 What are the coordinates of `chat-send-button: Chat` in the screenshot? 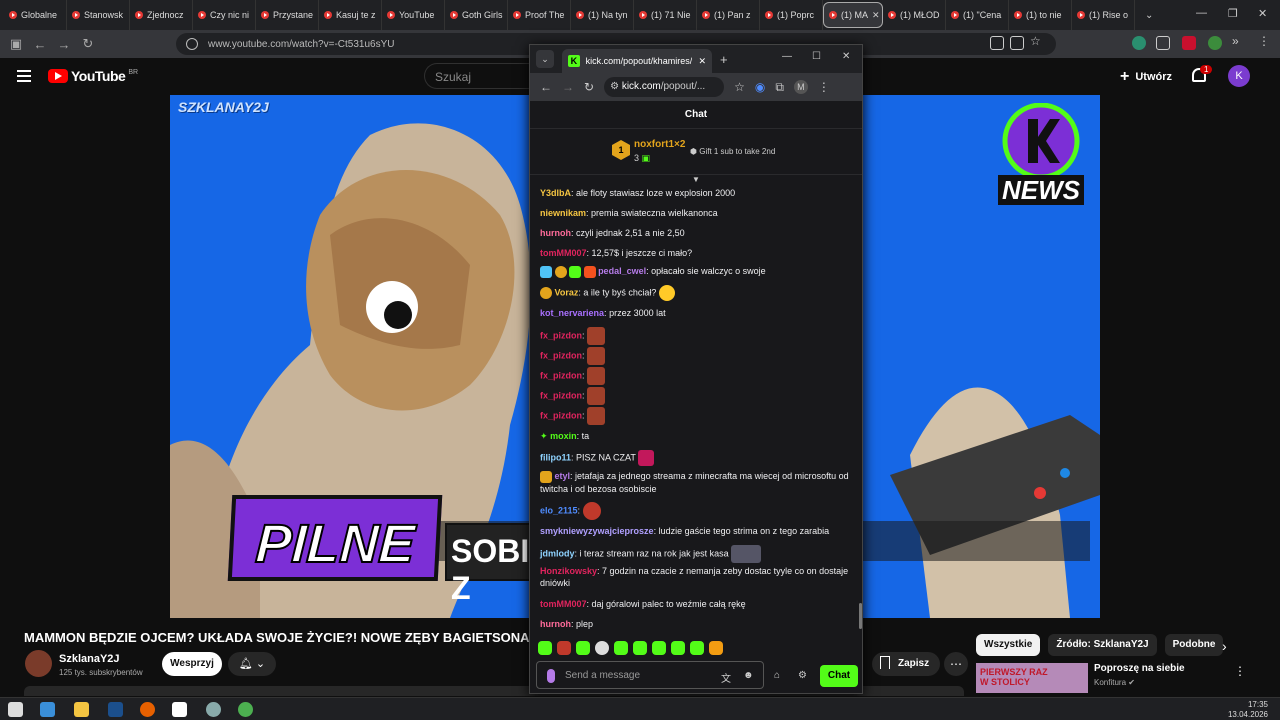 It's located at (839, 676).